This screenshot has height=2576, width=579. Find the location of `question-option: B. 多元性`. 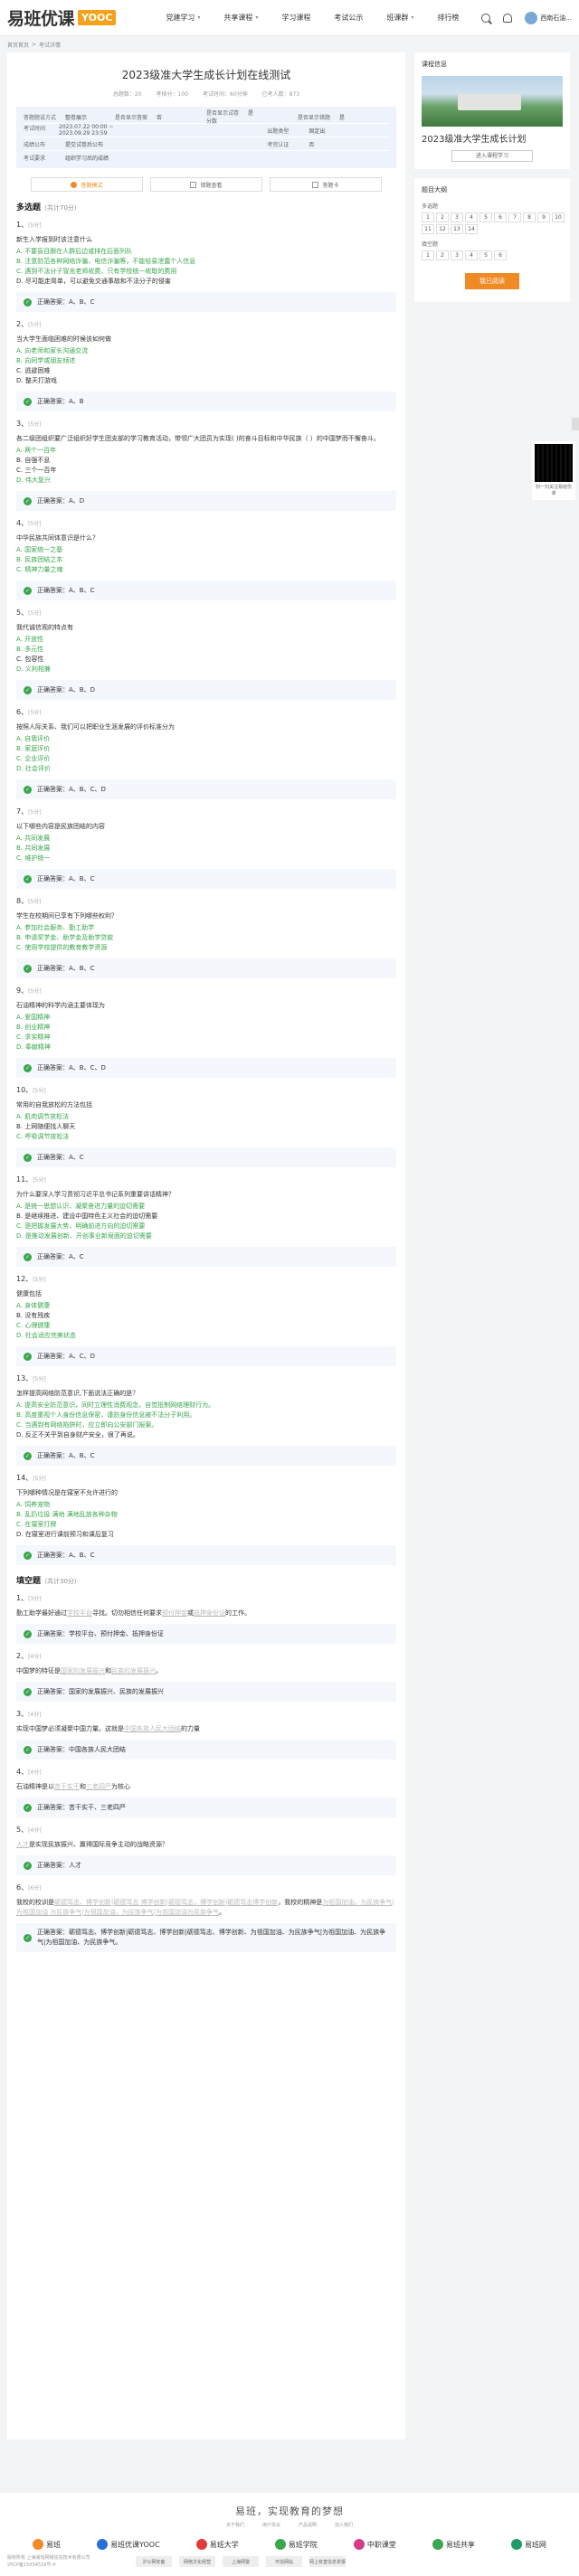

question-option: B. 多元性 is located at coordinates (206, 650).